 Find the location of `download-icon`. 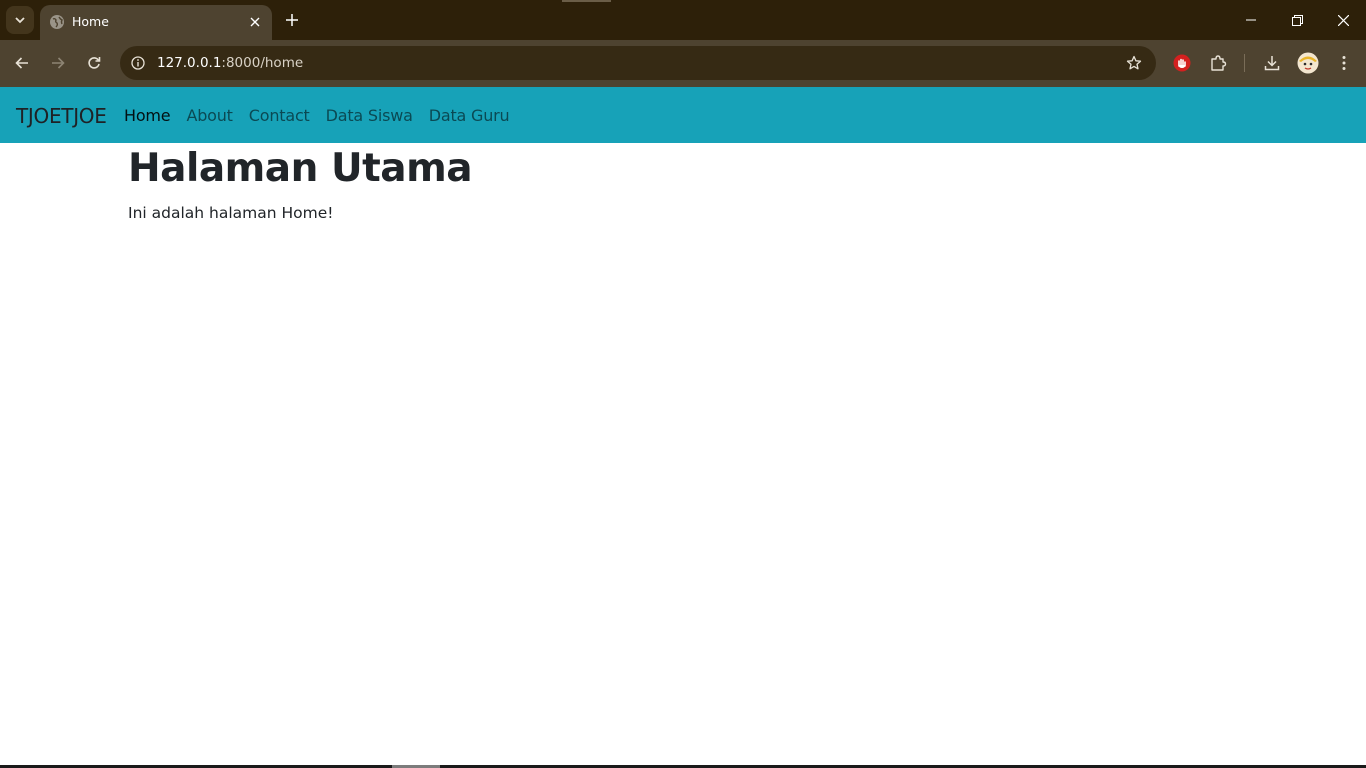

download-icon is located at coordinates (1272, 63).